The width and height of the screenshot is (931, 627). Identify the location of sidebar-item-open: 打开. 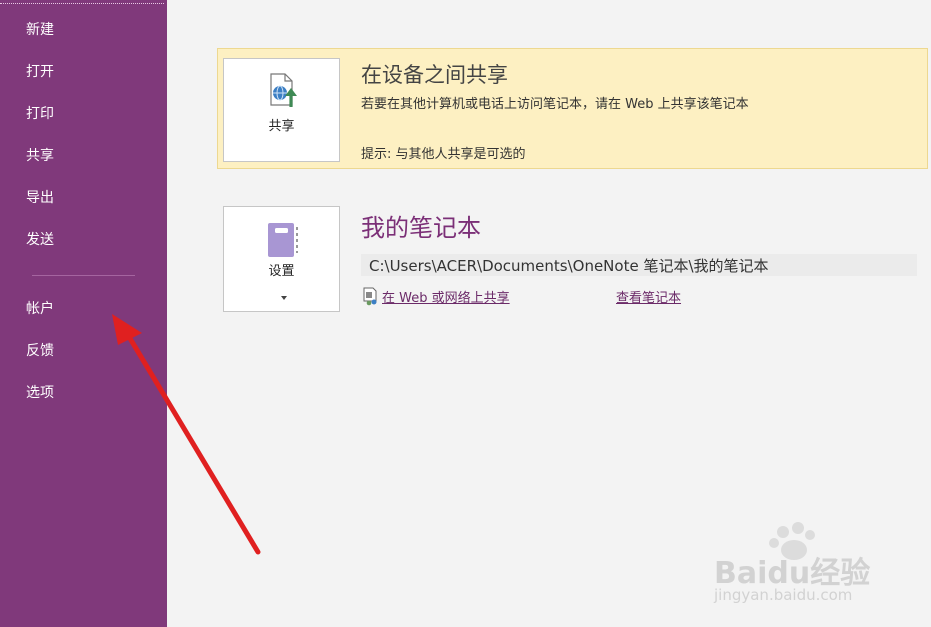
(40, 72).